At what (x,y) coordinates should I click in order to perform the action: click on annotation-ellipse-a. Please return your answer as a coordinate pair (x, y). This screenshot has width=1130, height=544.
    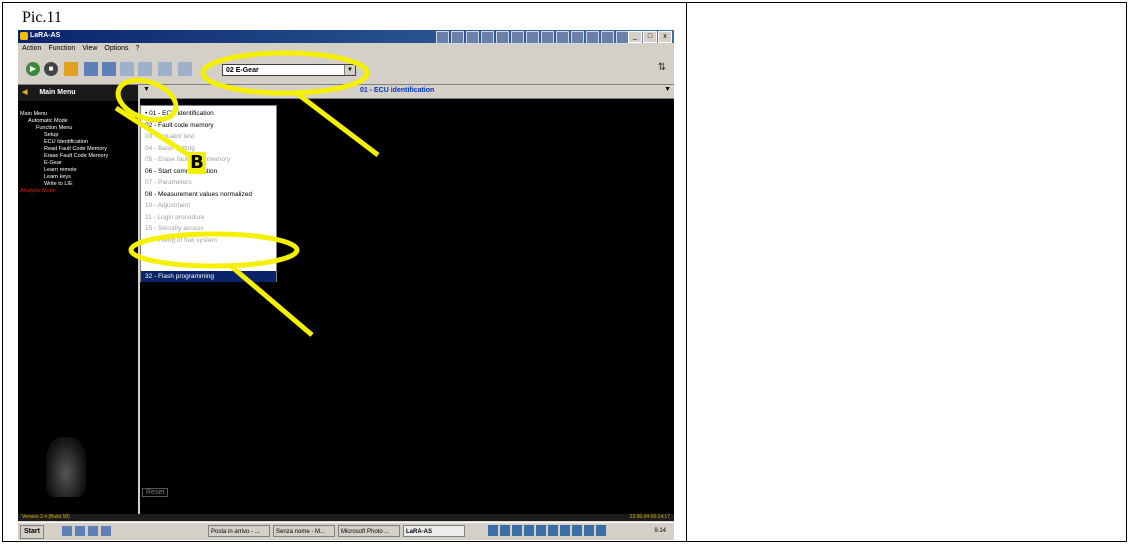
    Looking at the image, I should click on (285, 73).